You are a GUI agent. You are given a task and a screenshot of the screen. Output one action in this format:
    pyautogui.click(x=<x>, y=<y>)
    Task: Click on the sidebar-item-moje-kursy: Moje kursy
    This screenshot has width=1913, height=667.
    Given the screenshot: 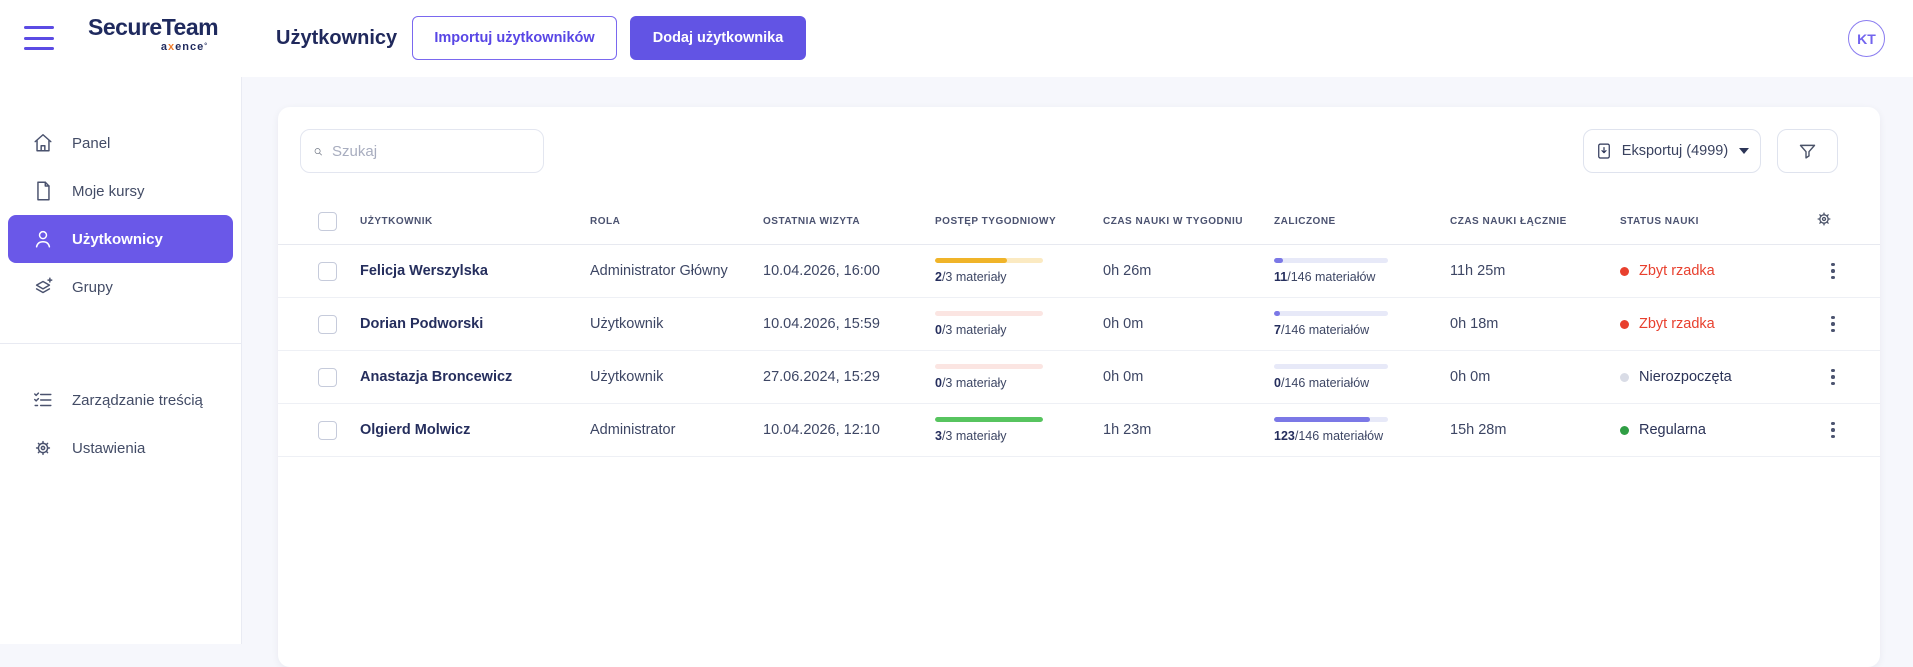 What is the action you would take?
    pyautogui.click(x=120, y=191)
    